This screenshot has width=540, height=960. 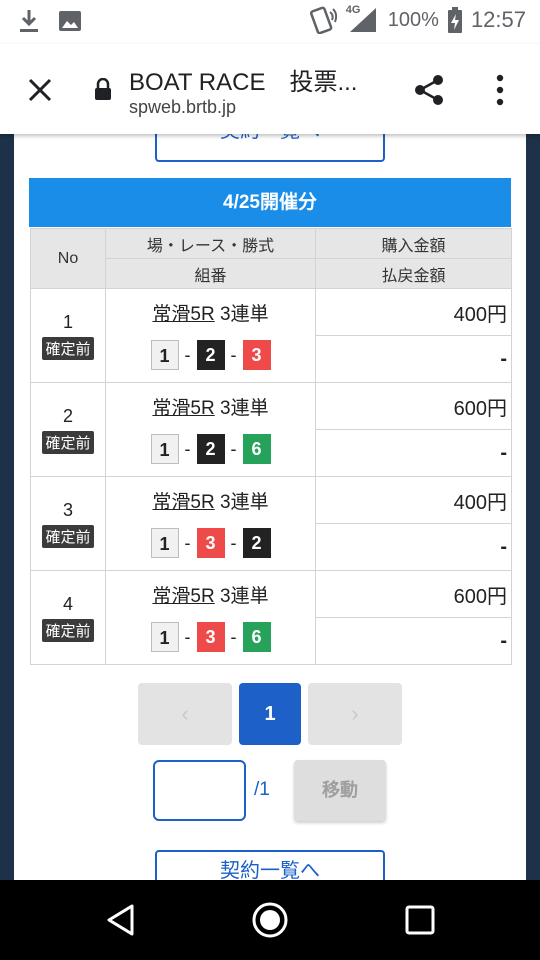 What do you see at coordinates (323, 20) in the screenshot?
I see `vibrate-icon` at bounding box center [323, 20].